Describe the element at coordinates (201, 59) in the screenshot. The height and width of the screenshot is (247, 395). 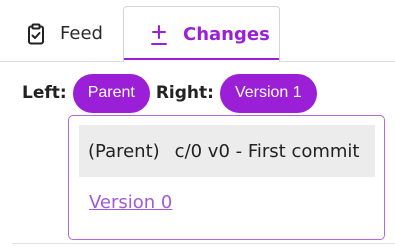
I see `active-tab-indicator` at that location.